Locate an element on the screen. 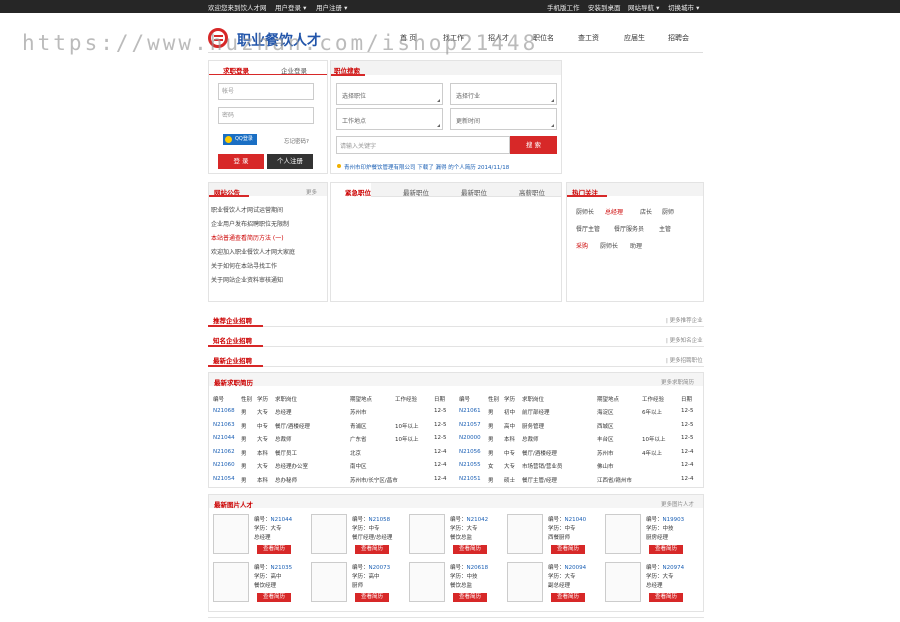  update-time-select: 更新时间 is located at coordinates (503, 119).